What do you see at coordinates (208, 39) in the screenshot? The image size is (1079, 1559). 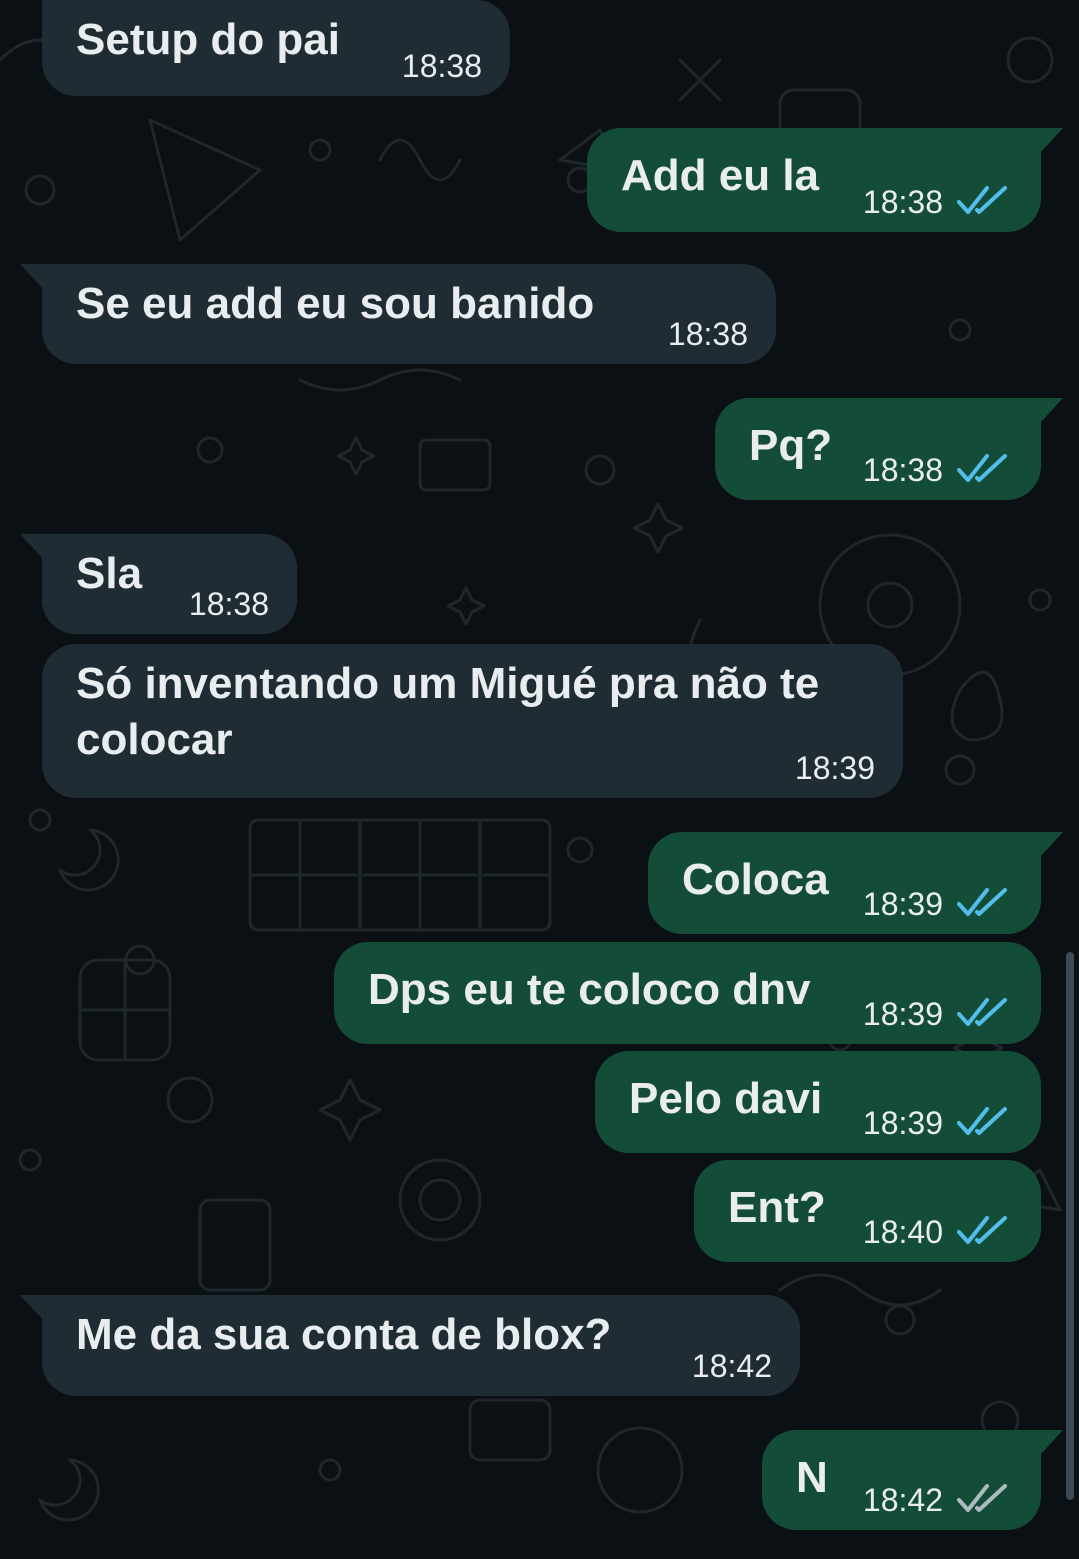 I see `message-text: Setup do pai` at bounding box center [208, 39].